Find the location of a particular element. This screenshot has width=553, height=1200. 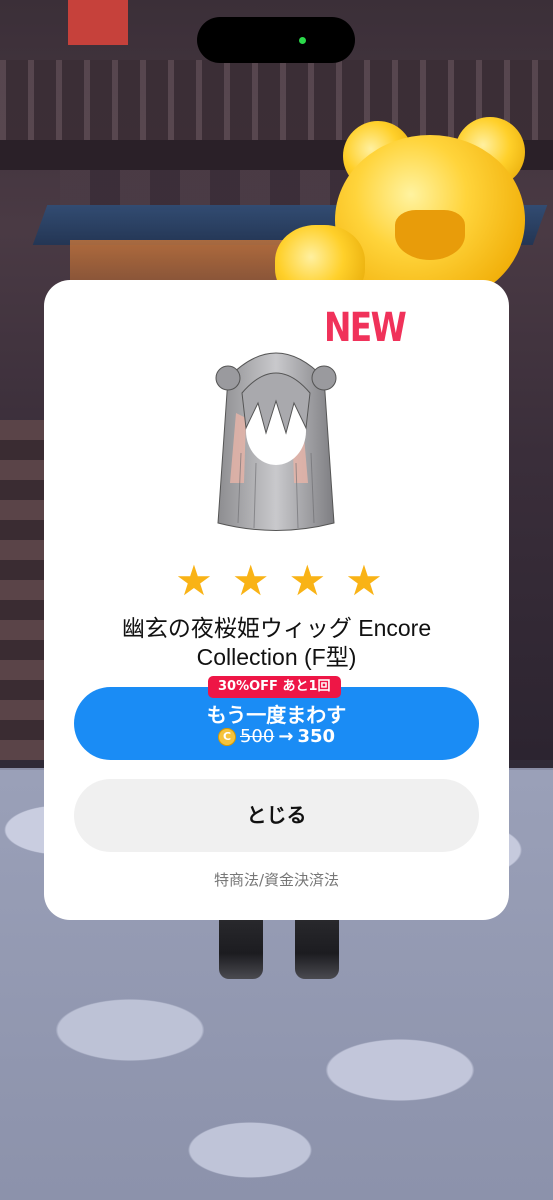

new-price: 350 is located at coordinates (316, 736).